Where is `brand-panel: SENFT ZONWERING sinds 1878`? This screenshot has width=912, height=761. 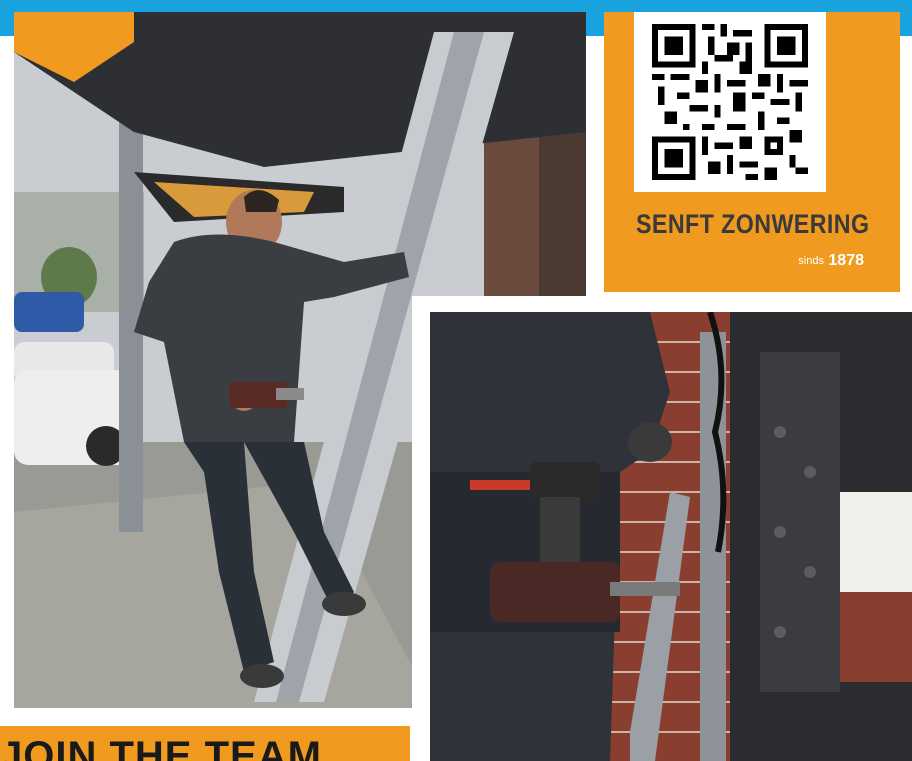
brand-panel: SENFT ZONWERING sinds 1878 is located at coordinates (752, 152).